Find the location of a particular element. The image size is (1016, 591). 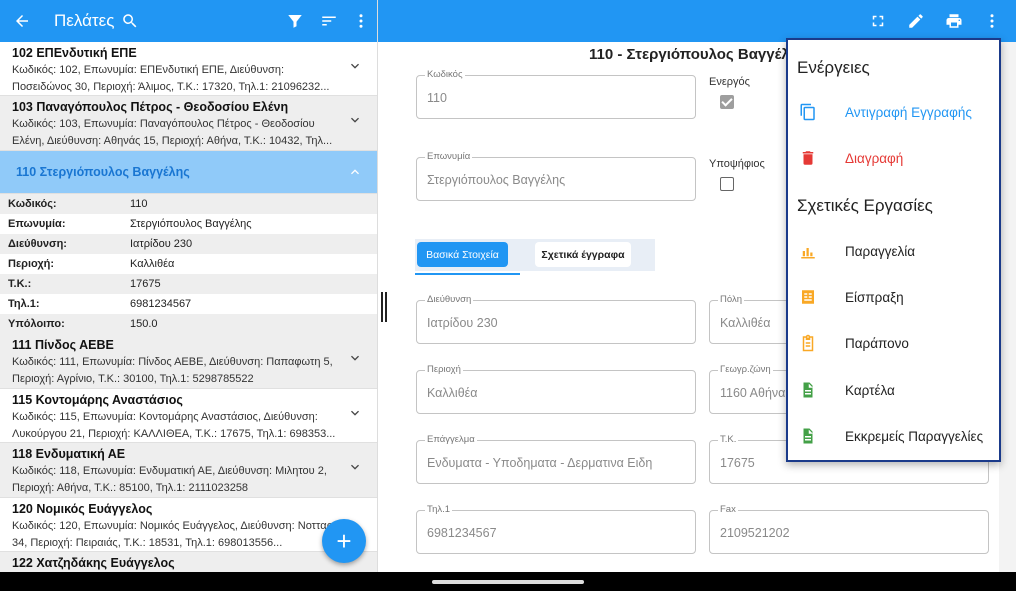

candidate-label: Υποψήφιος is located at coordinates (737, 164).